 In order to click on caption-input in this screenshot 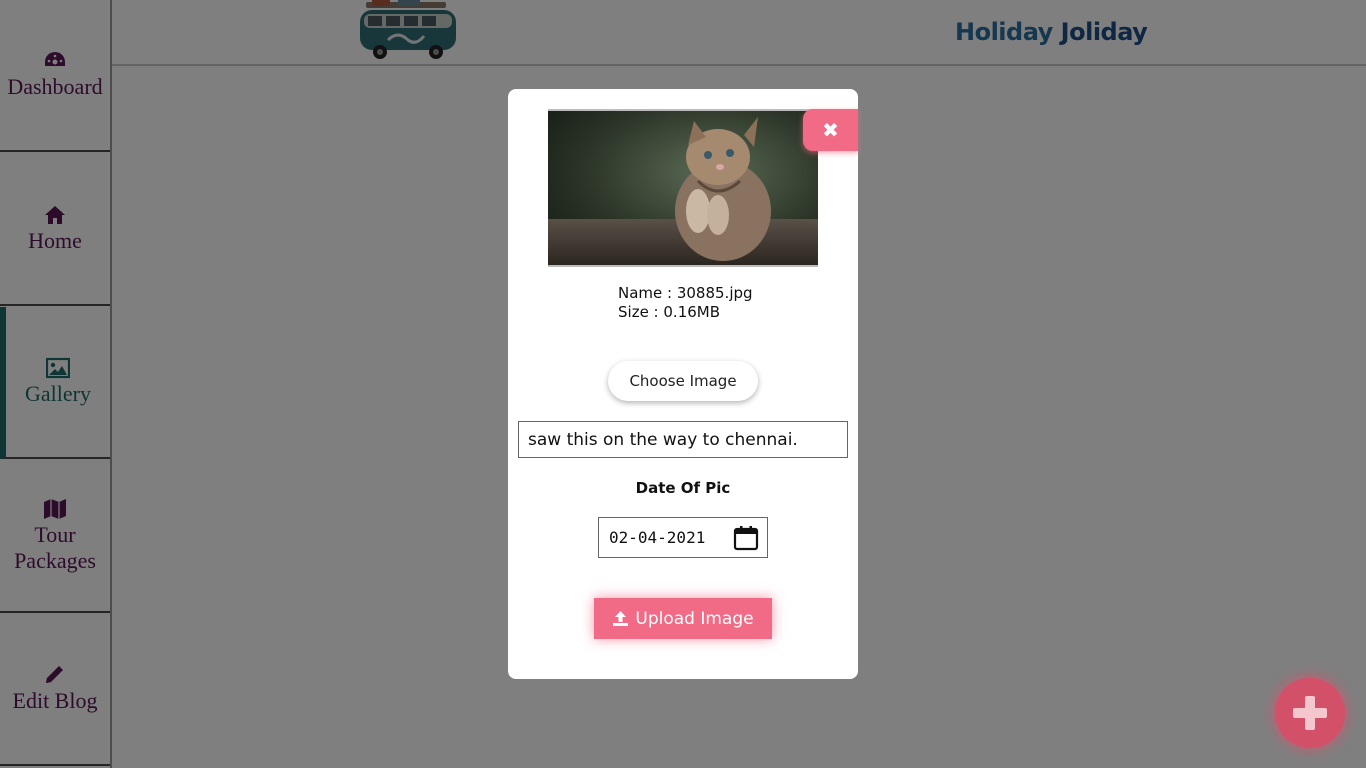, I will do `click(683, 439)`.